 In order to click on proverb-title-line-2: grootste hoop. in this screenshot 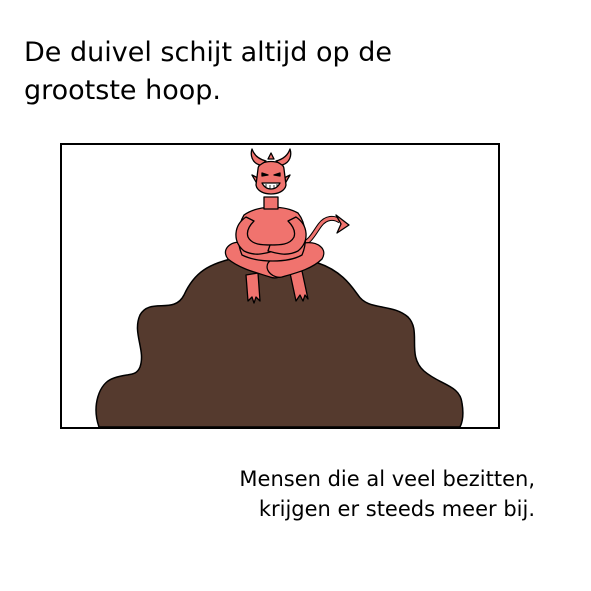, I will do `click(122, 90)`.